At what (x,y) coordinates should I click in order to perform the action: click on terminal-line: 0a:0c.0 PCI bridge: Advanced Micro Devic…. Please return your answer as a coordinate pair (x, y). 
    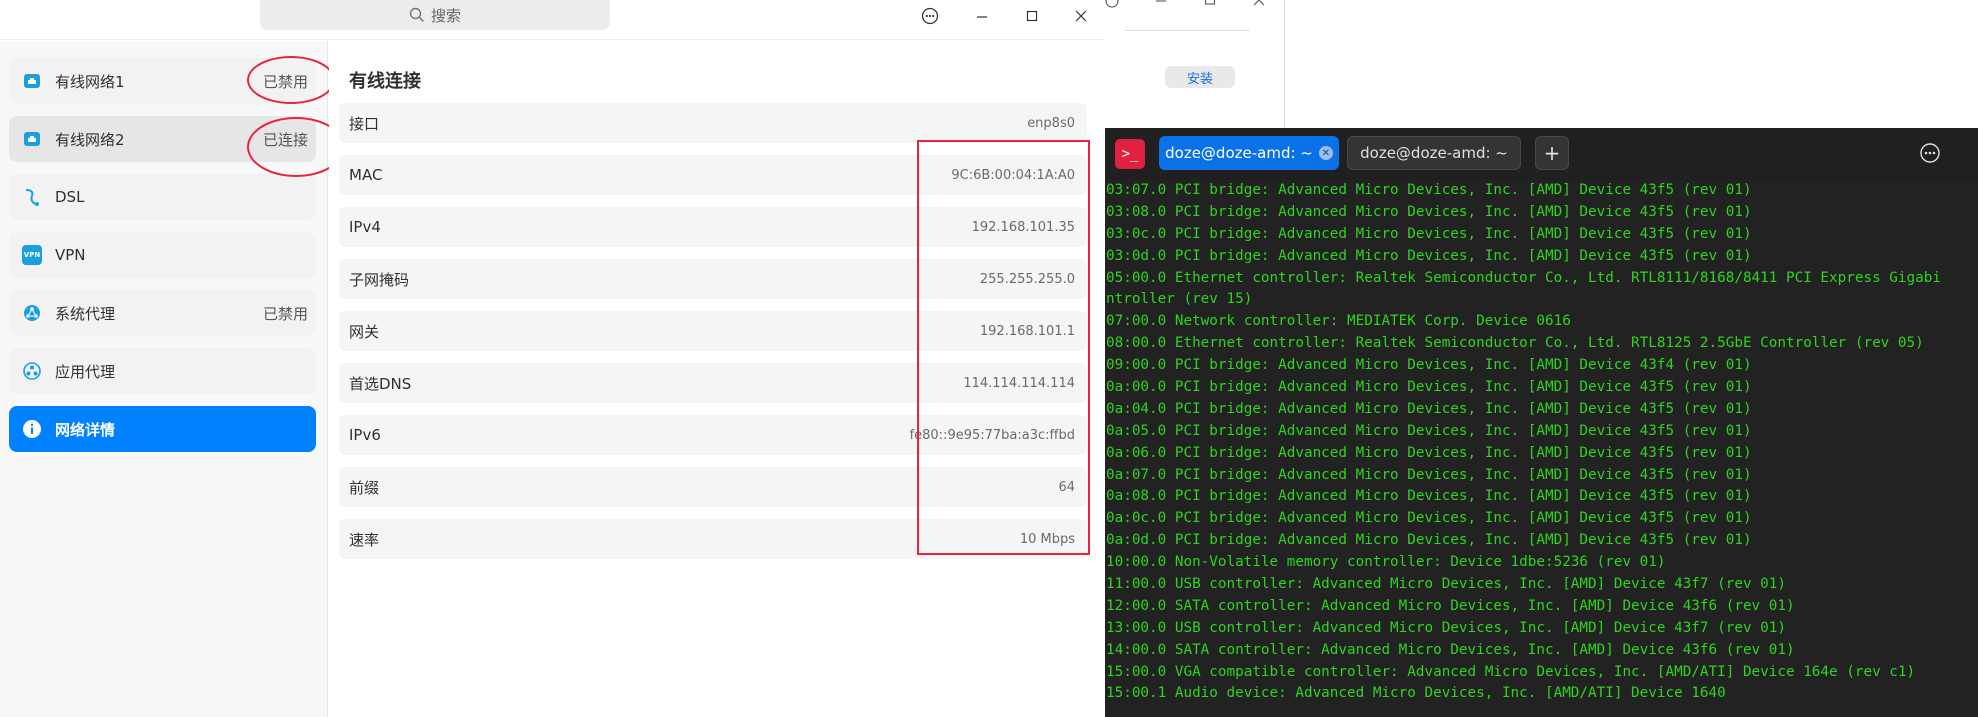
    Looking at the image, I should click on (1429, 518).